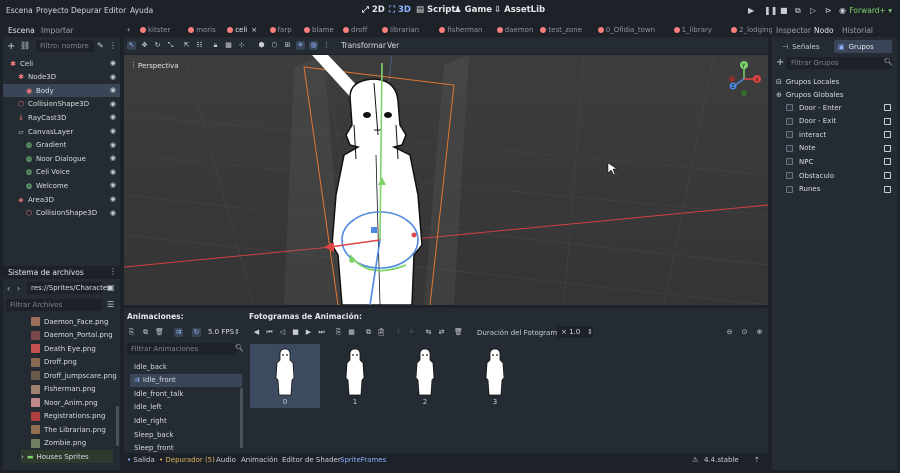 This screenshot has height=473, width=900. What do you see at coordinates (842, 10) in the screenshot?
I see `movie-icon: ◉` at bounding box center [842, 10].